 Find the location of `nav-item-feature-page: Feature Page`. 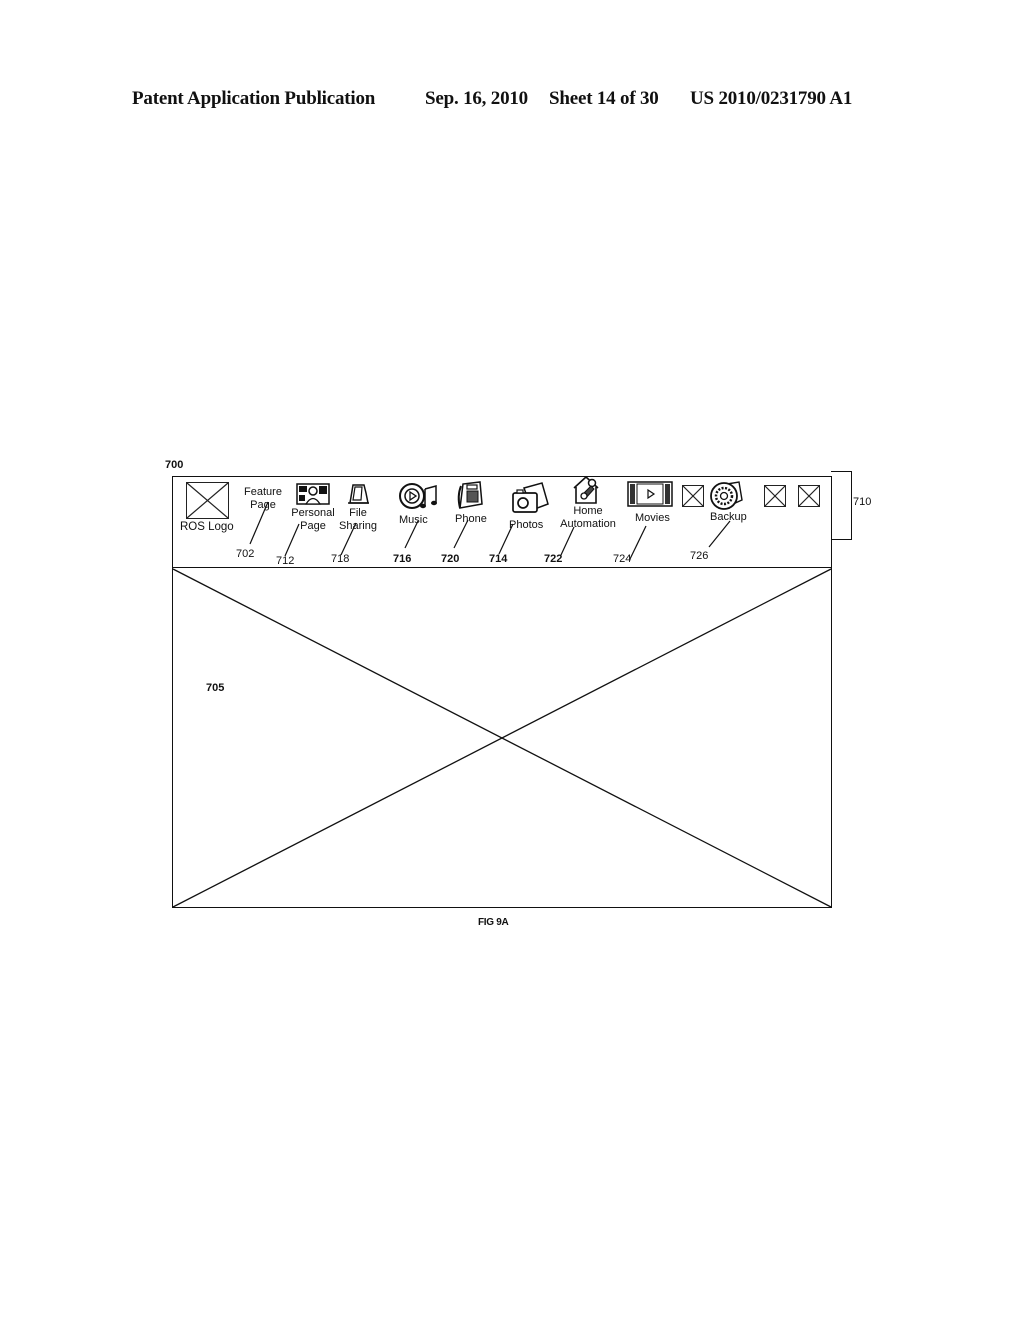

nav-item-feature-page: Feature Page is located at coordinates (263, 499).